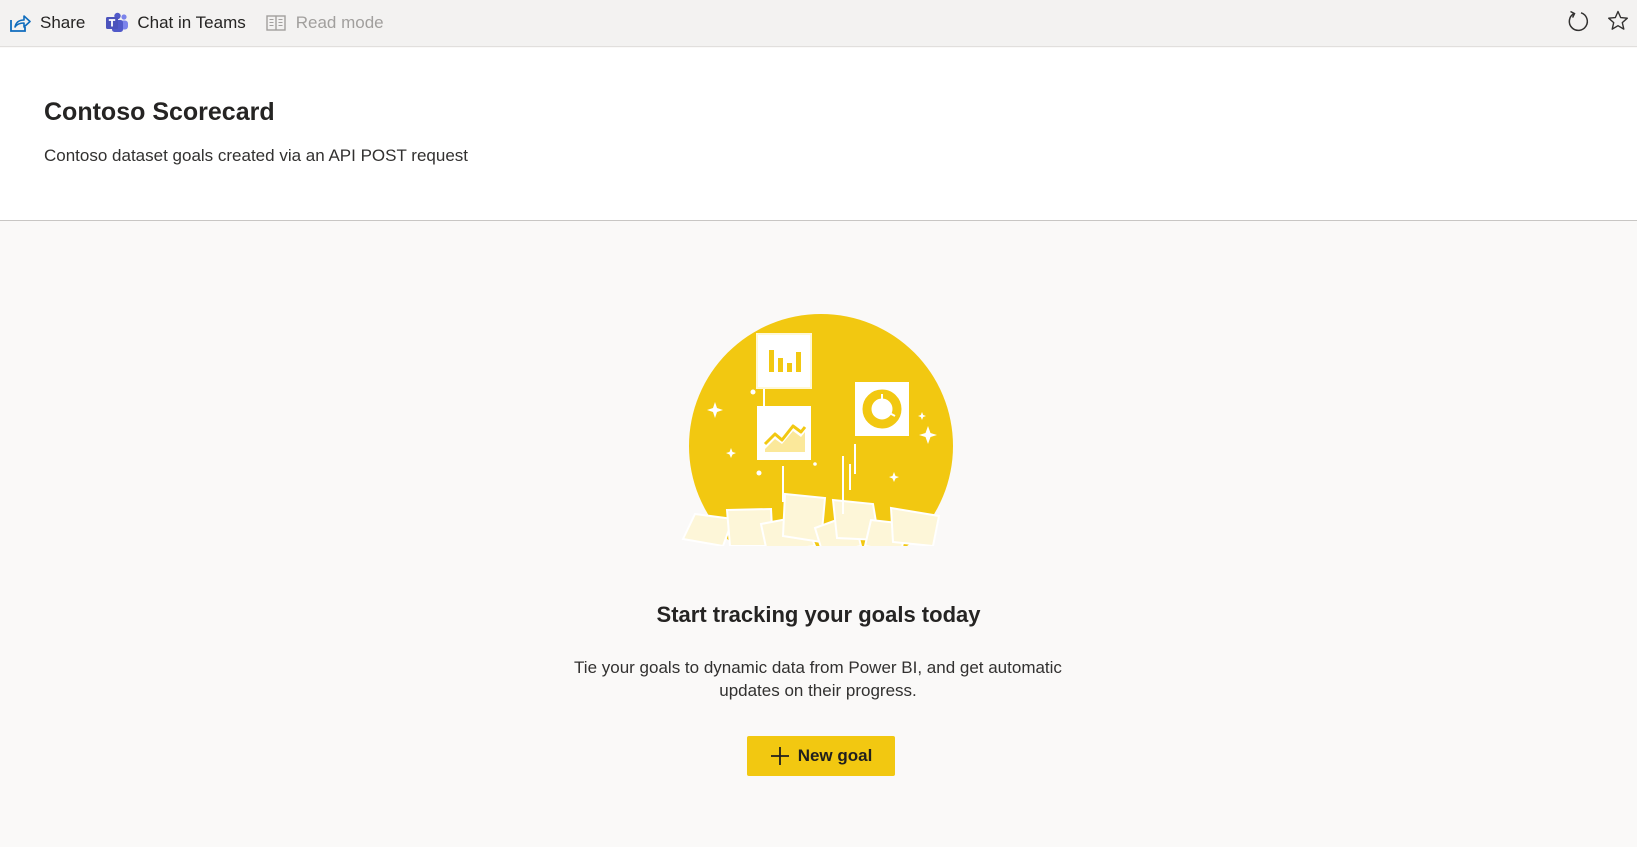 The width and height of the screenshot is (1637, 847). I want to click on read-mode-button: Read mode, so click(324, 23).